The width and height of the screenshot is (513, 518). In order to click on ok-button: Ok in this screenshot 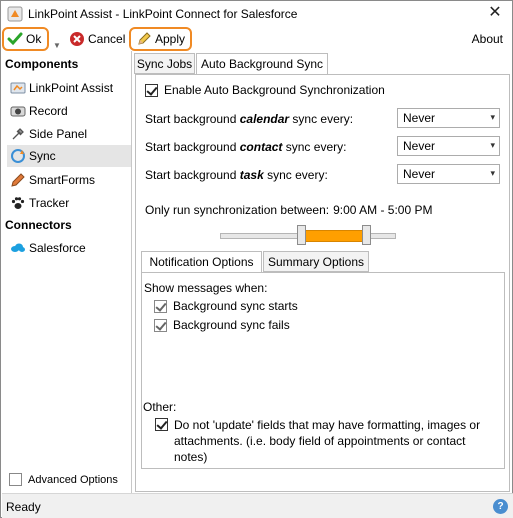, I will do `click(25, 39)`.